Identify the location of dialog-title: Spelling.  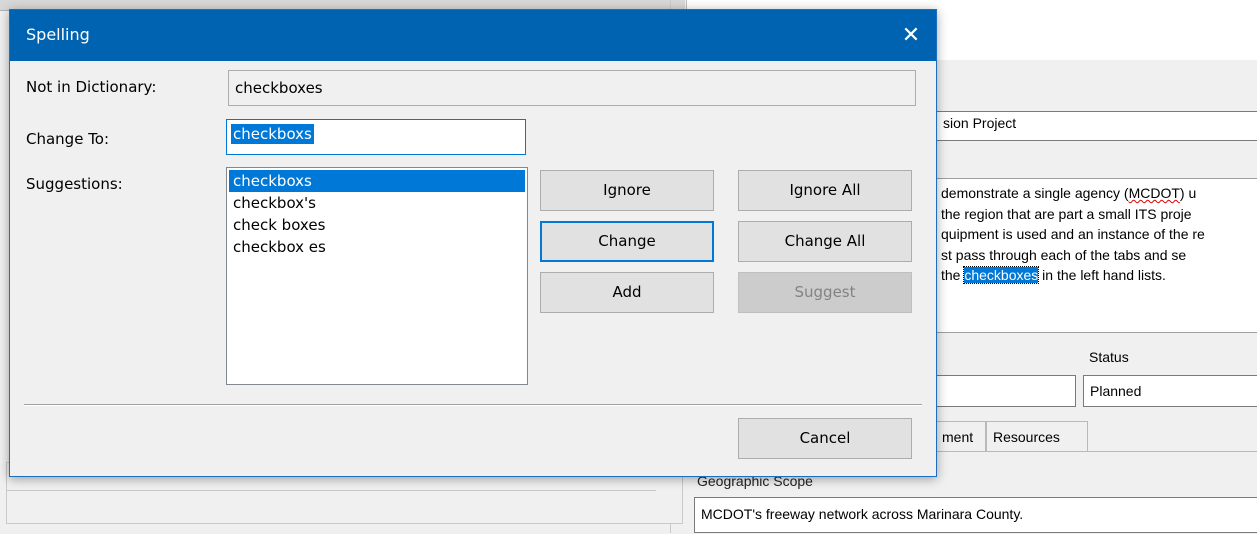
(58, 34).